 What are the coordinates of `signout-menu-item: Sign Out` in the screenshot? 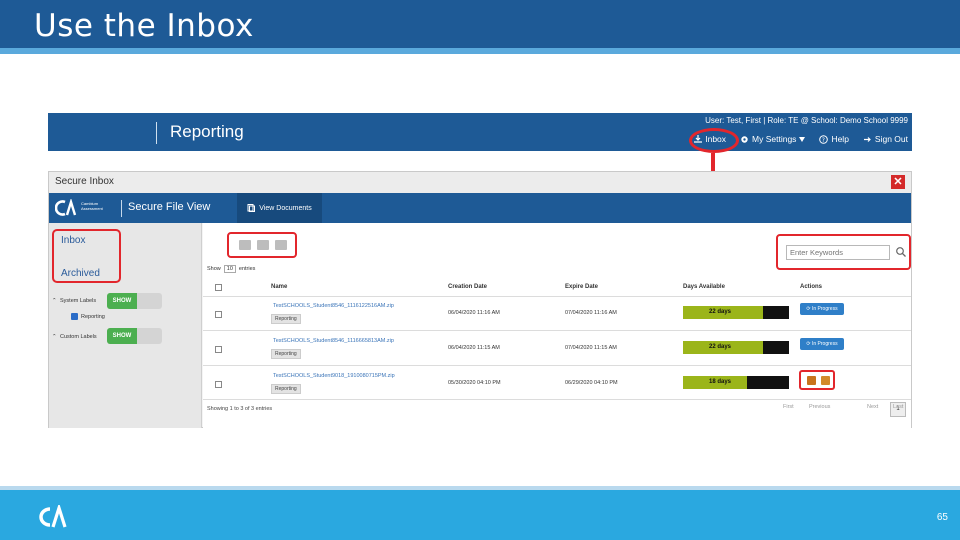 It's located at (885, 139).